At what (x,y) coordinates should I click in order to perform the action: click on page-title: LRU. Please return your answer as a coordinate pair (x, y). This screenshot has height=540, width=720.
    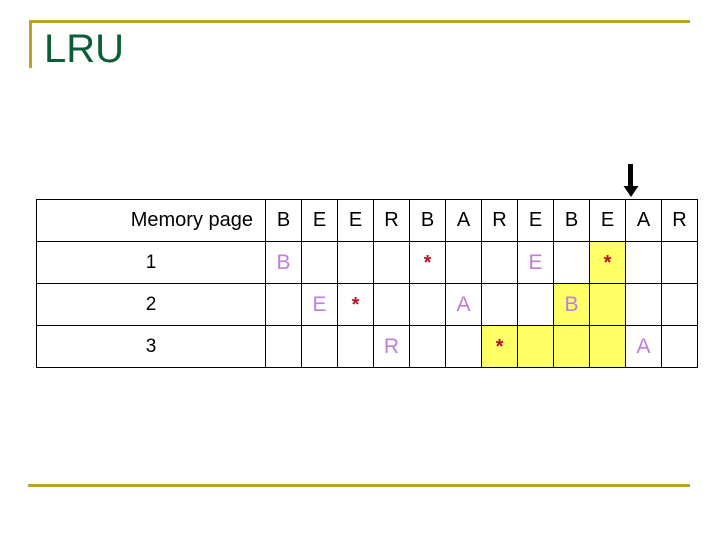
    Looking at the image, I should click on (84, 49).